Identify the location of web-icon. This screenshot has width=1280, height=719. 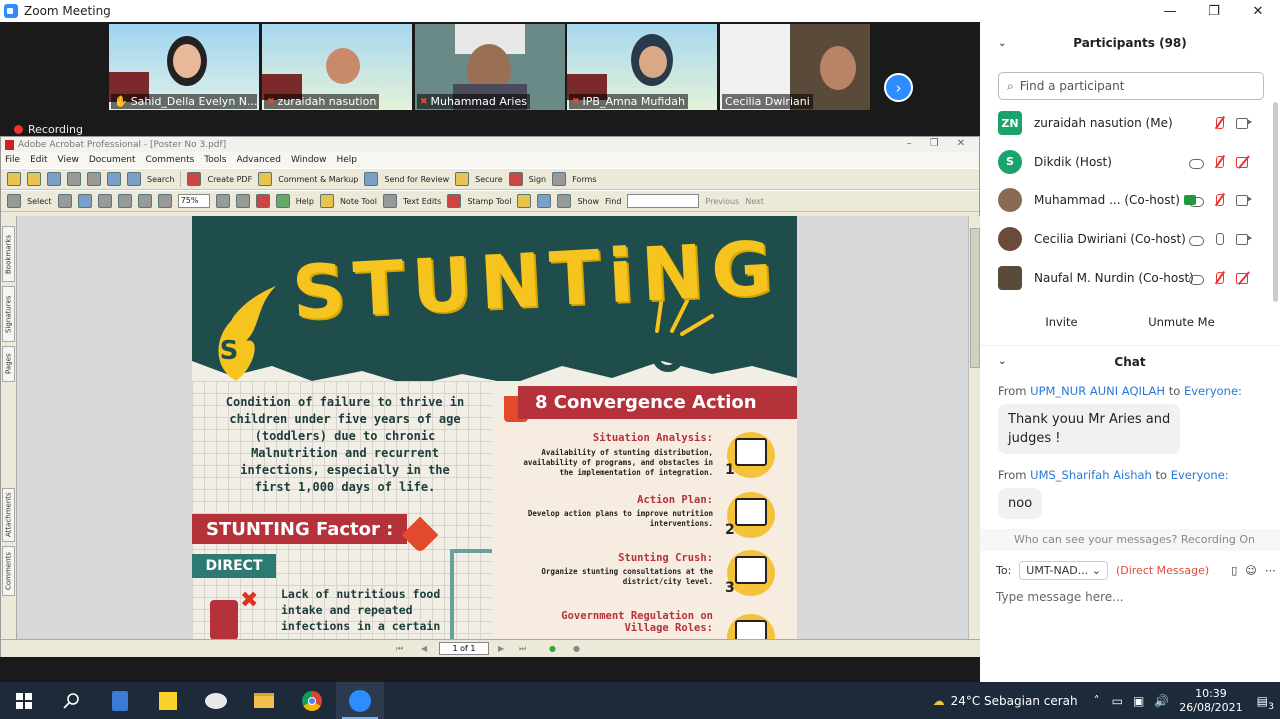
(134, 179).